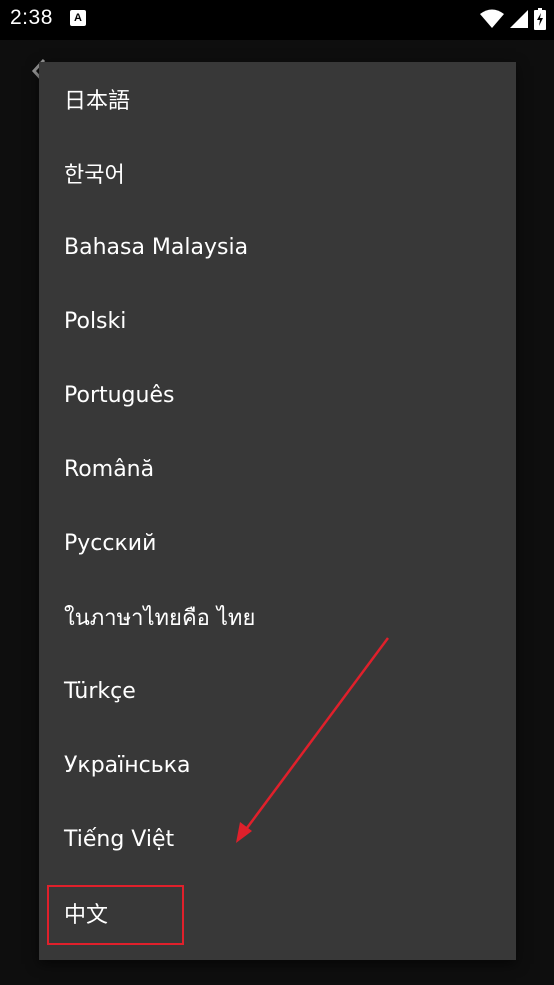 The image size is (554, 985). I want to click on menu-item-ukrainian: Українська, so click(277, 765).